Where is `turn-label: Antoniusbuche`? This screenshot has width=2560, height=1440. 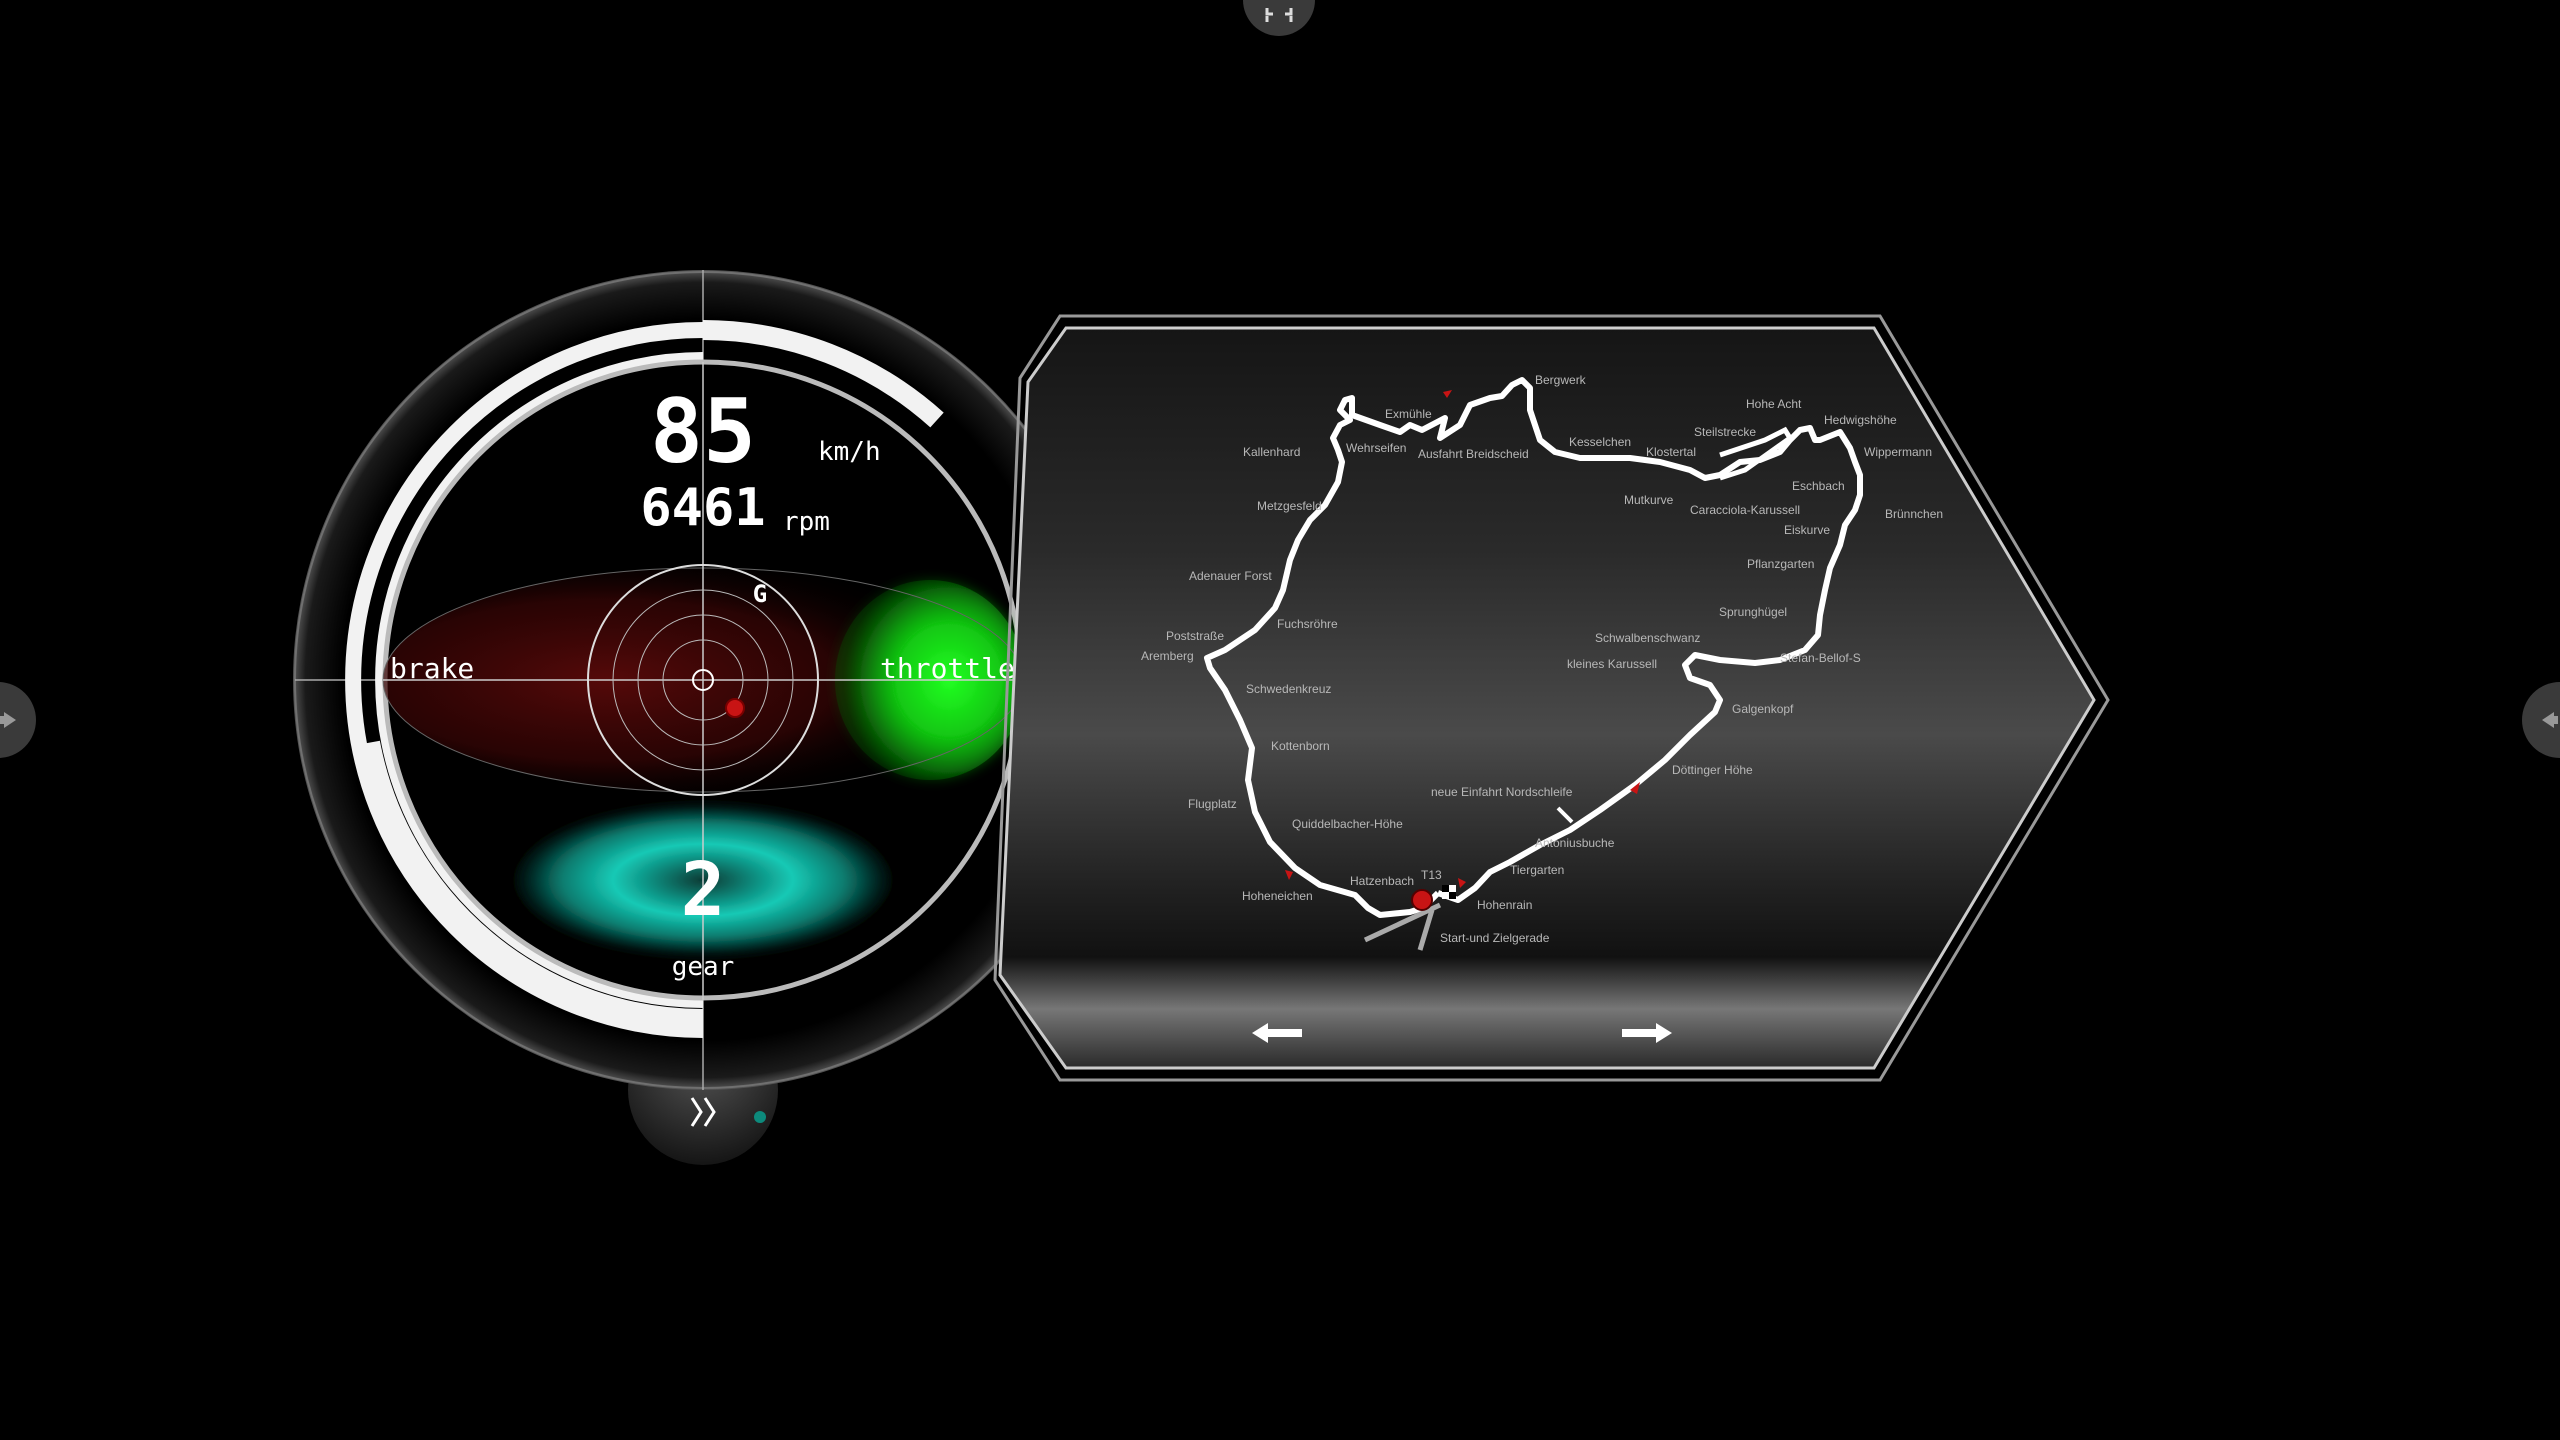
turn-label: Antoniusbuche is located at coordinates (1575, 843).